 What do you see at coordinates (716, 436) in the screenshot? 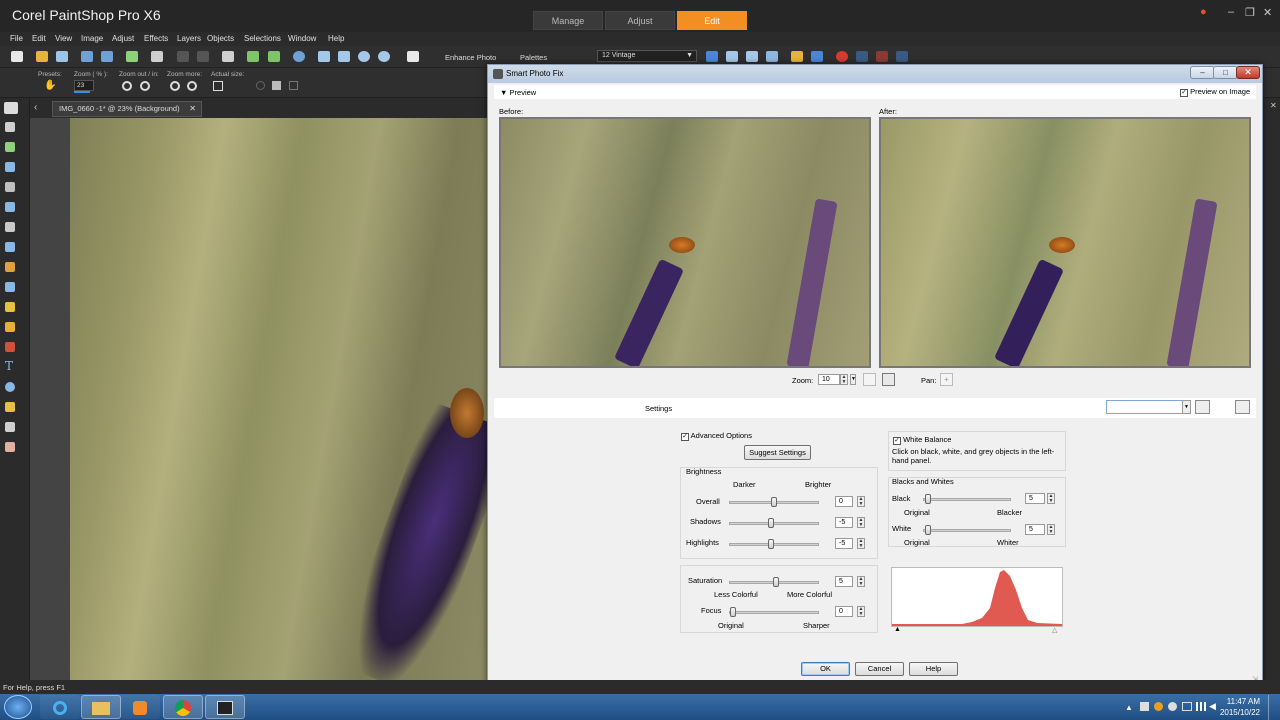
I see `advanced-options-option: ✓ Advanced Options` at bounding box center [716, 436].